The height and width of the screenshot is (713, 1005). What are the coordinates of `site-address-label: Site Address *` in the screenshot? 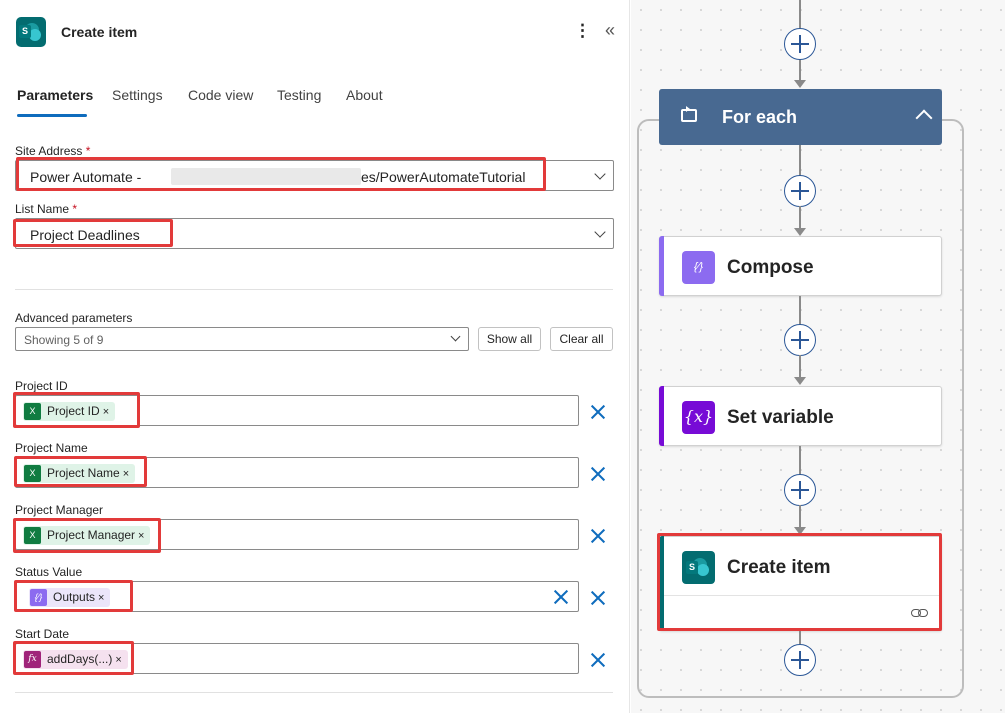 It's located at (53, 151).